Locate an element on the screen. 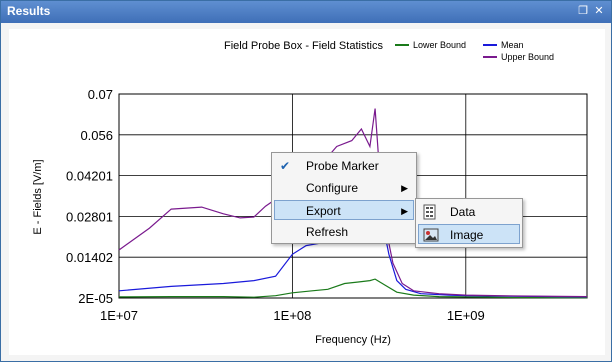 This screenshot has width=614, height=364. window-title: Results is located at coordinates (29, 11).